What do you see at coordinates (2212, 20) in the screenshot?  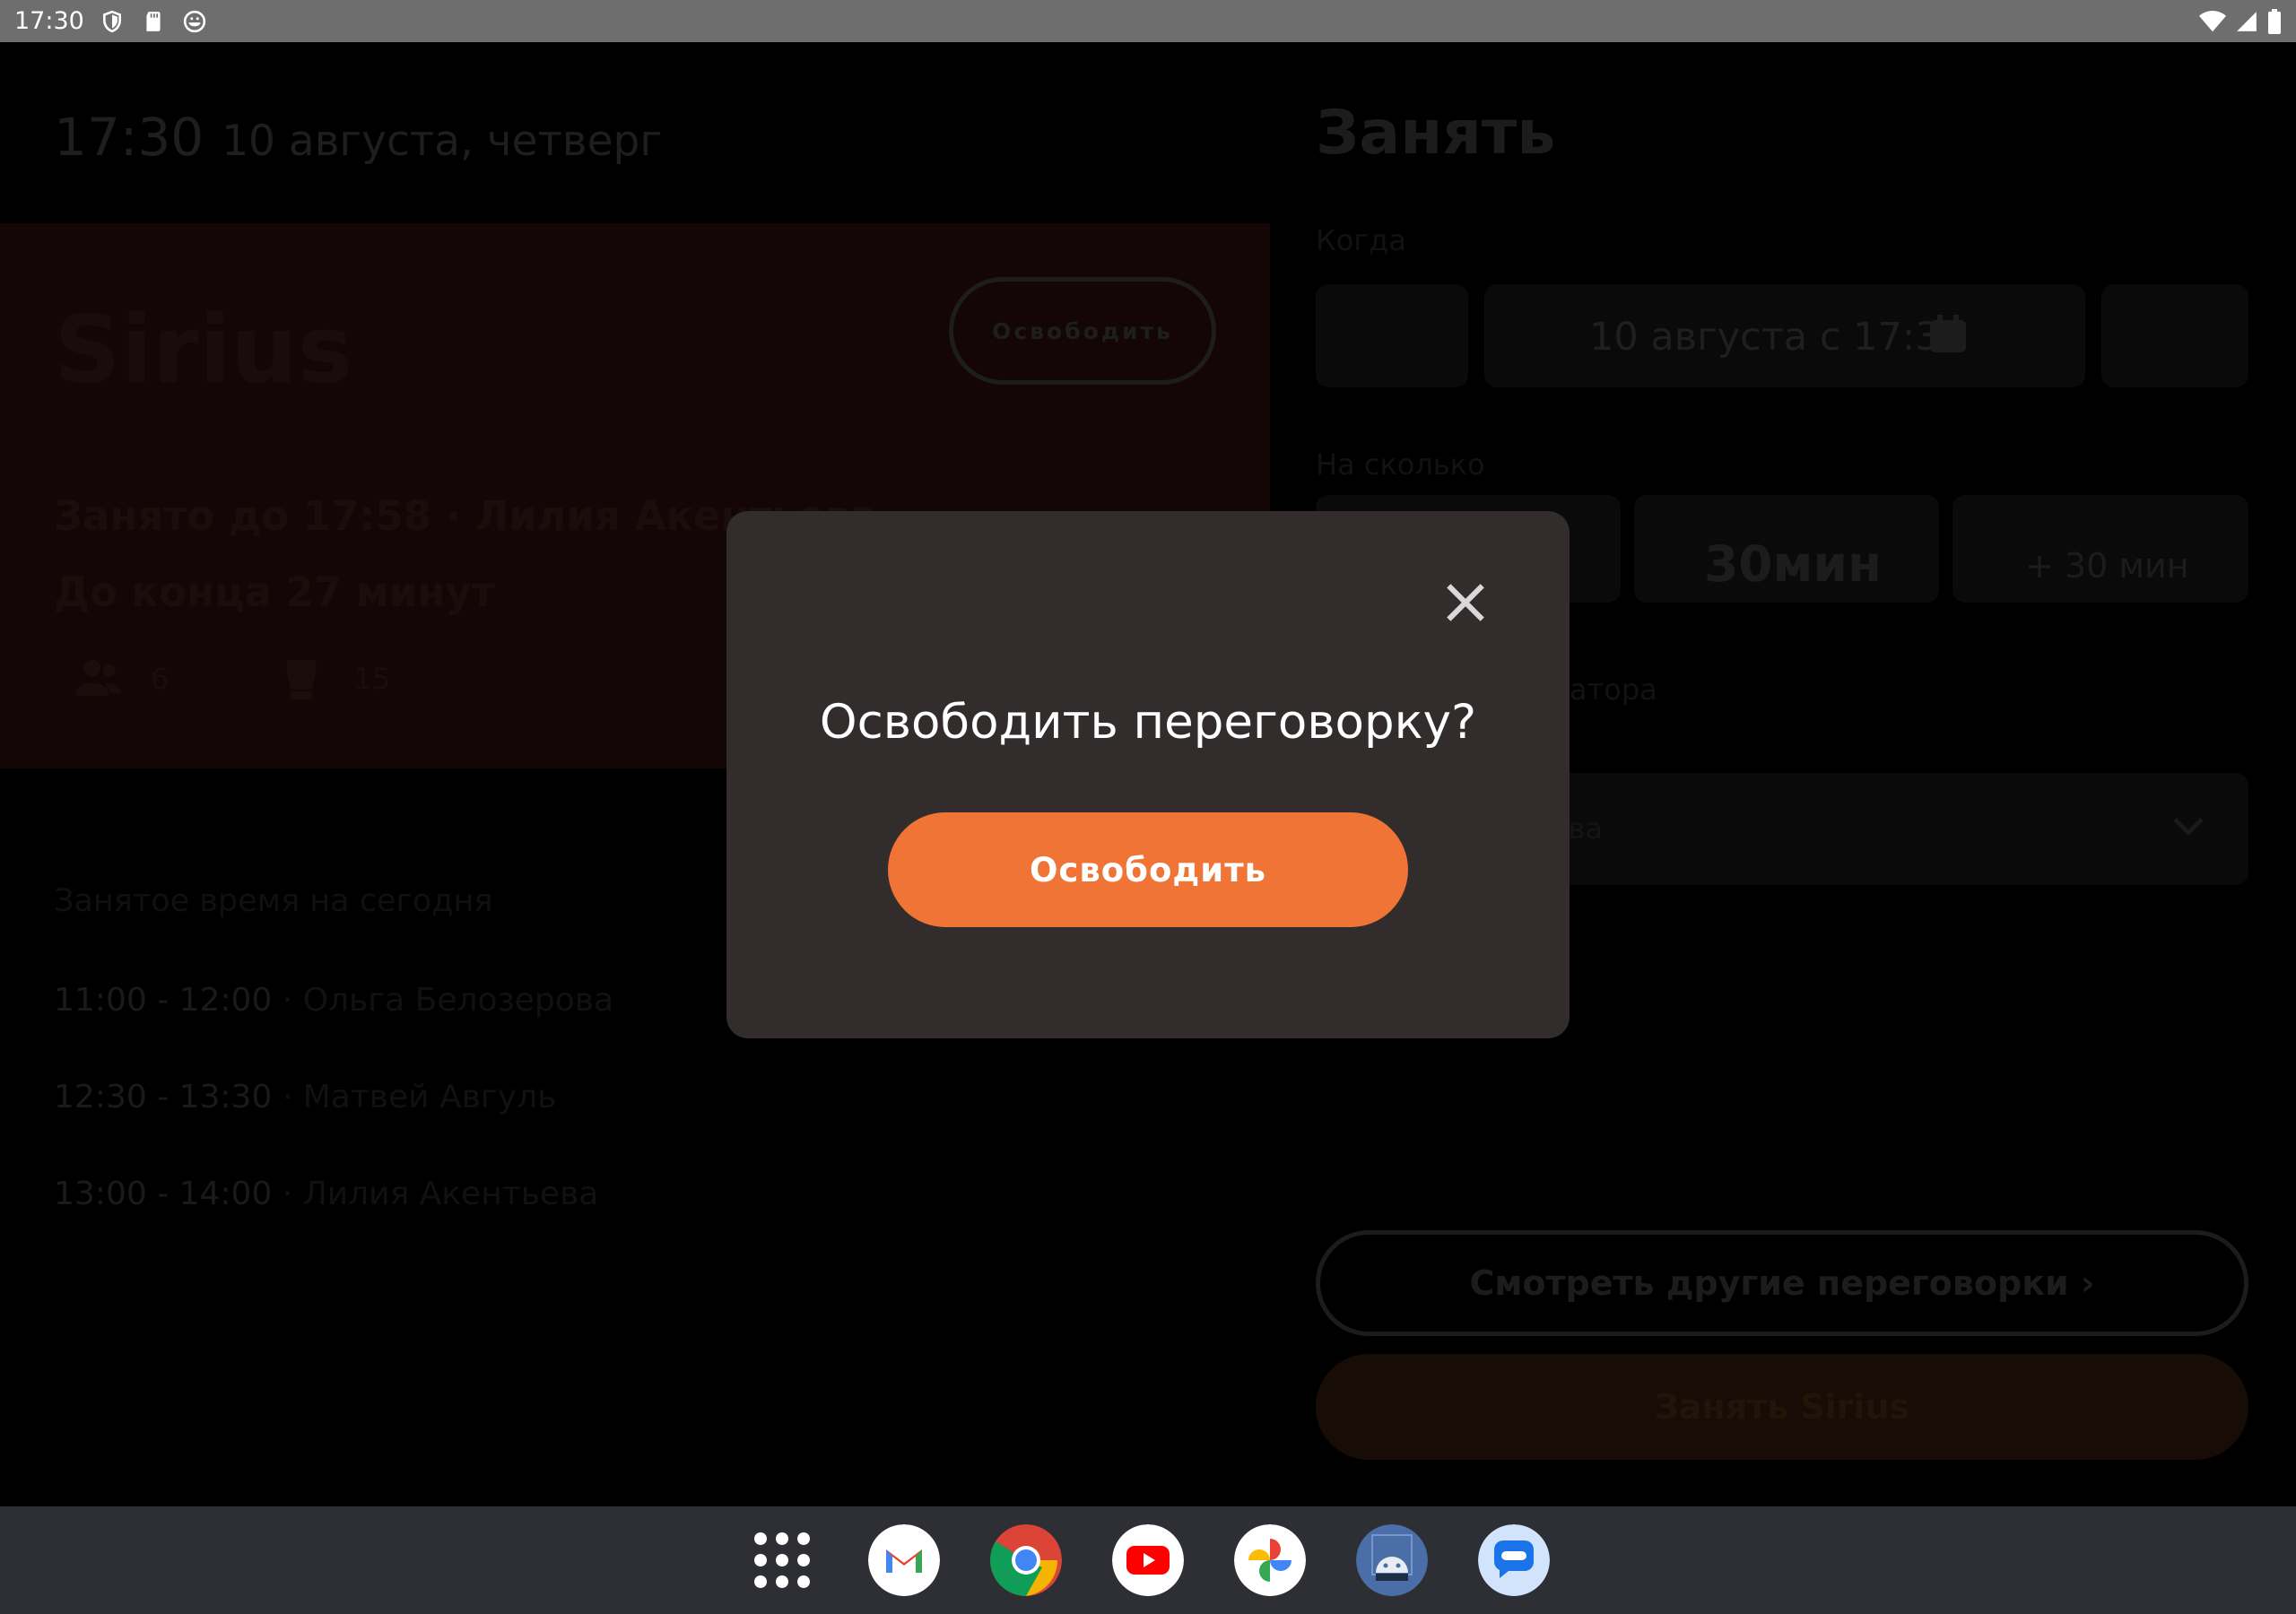 I see `wifi-icon` at bounding box center [2212, 20].